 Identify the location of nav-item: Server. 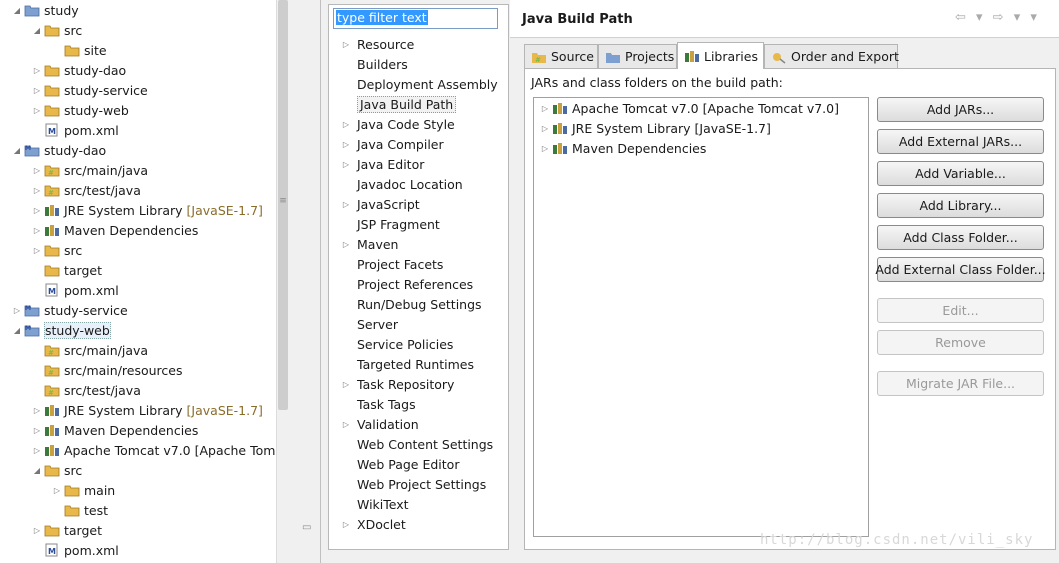
(369, 324).